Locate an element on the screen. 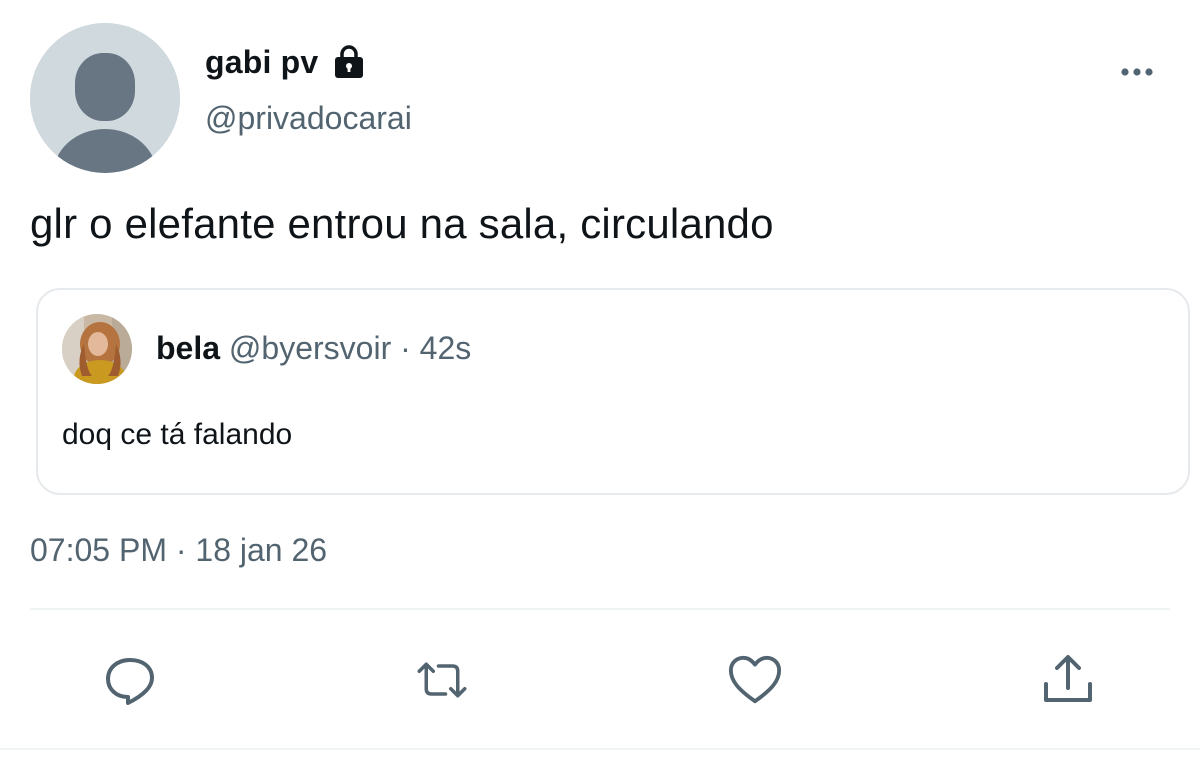 Image resolution: width=1200 pixels, height=768 pixels. lock-icon is located at coordinates (349, 62).